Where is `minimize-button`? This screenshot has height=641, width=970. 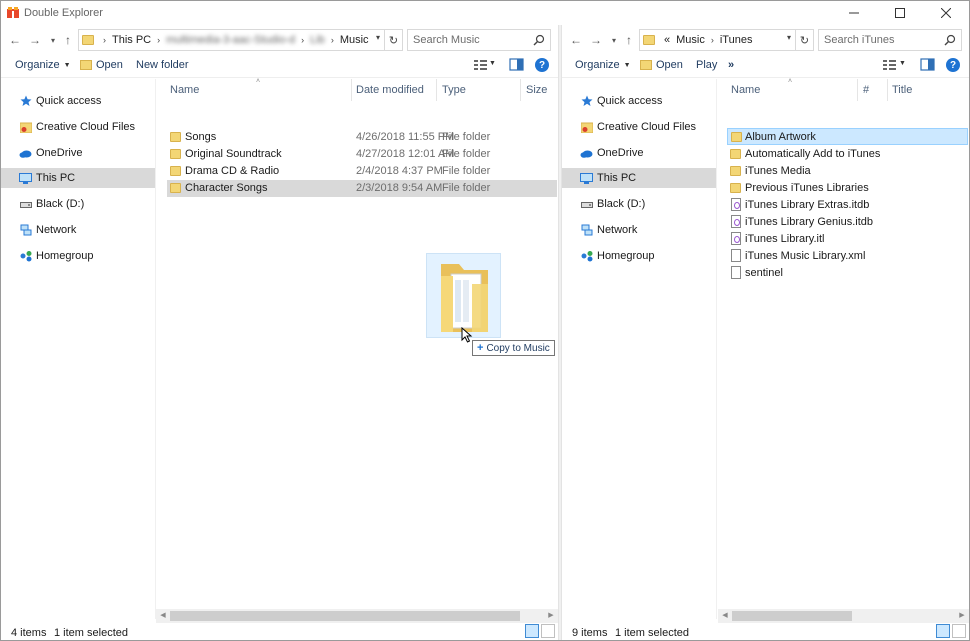
minimize-button is located at coordinates (854, 13).